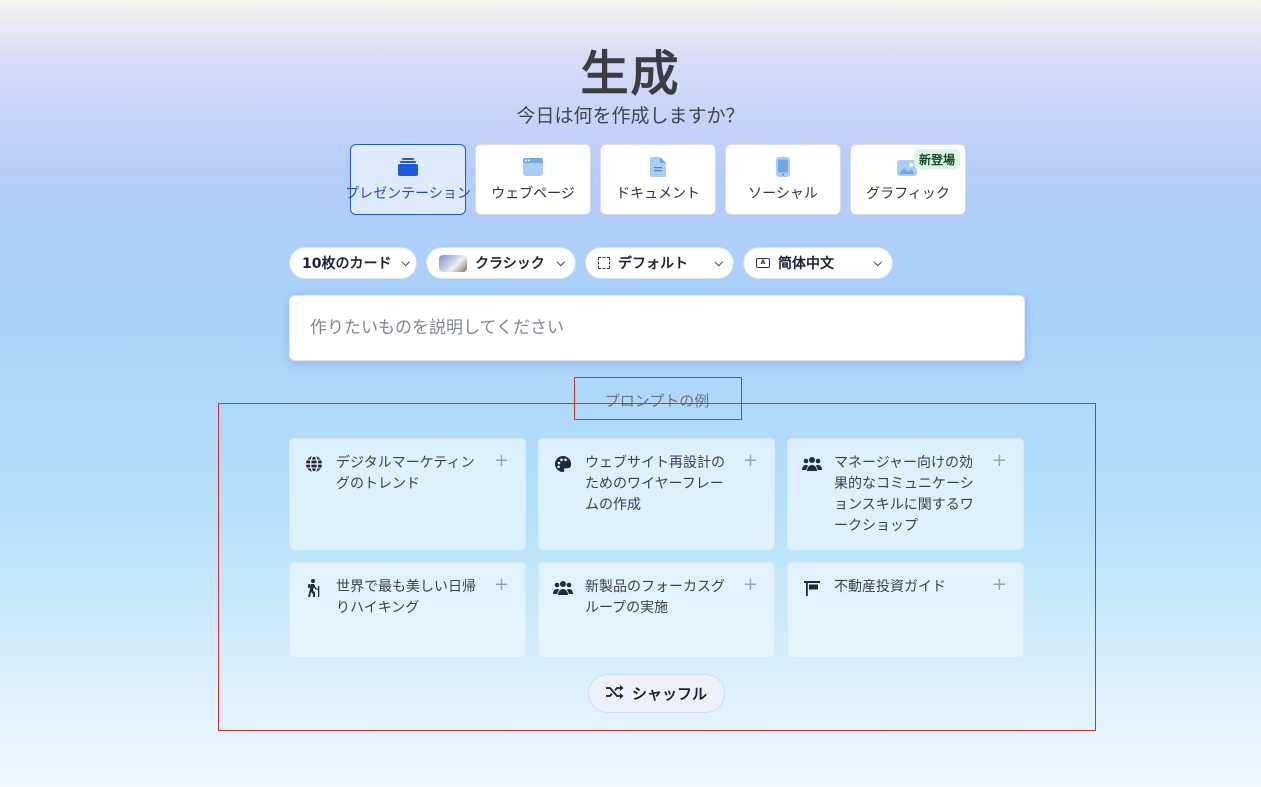  I want to click on prompt-input, so click(657, 328).